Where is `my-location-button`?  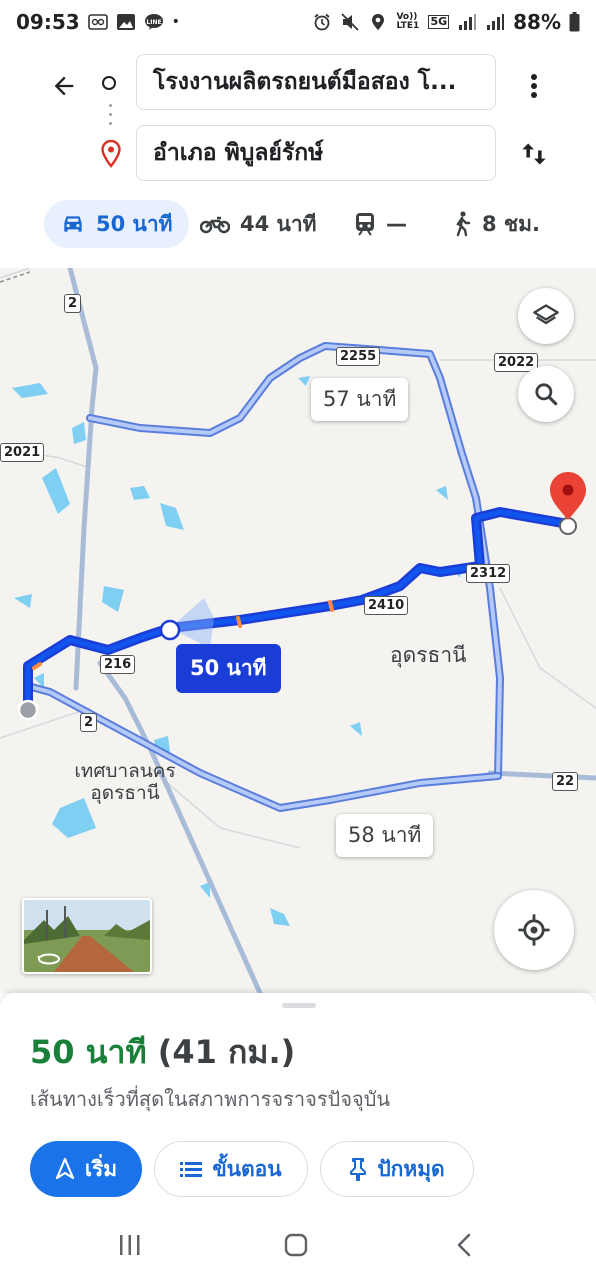 my-location-button is located at coordinates (534, 930).